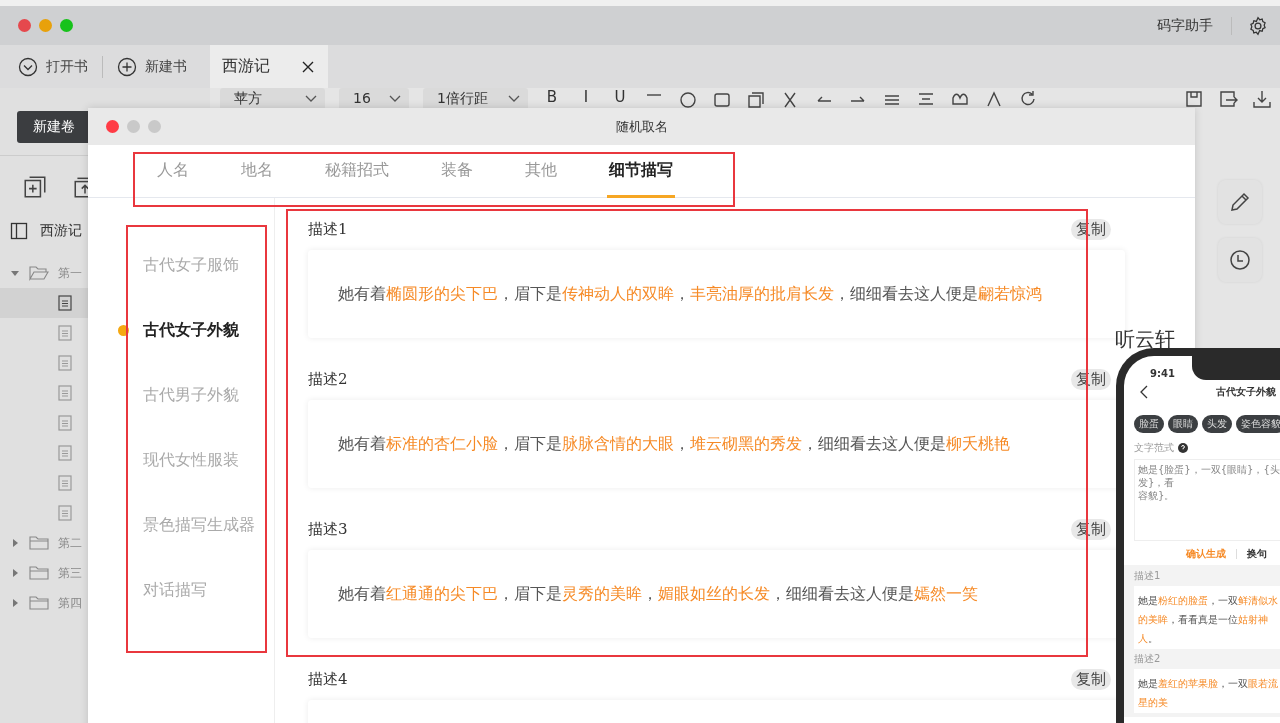  What do you see at coordinates (658, 594) in the screenshot?
I see `description-text: 她有着红通通的尖下巴，眉下是灵秀的美眸，媚眼如丝的长发，细细看去这人便是嫣然一笑` at bounding box center [658, 594].